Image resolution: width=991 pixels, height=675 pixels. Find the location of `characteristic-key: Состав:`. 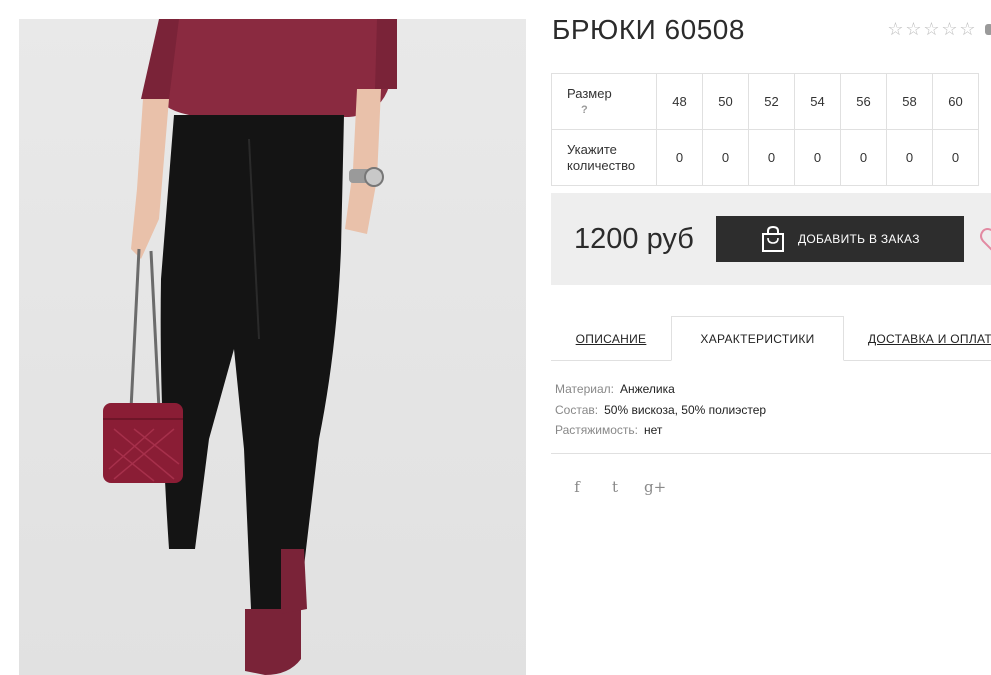

characteristic-key: Состав: is located at coordinates (577, 409).